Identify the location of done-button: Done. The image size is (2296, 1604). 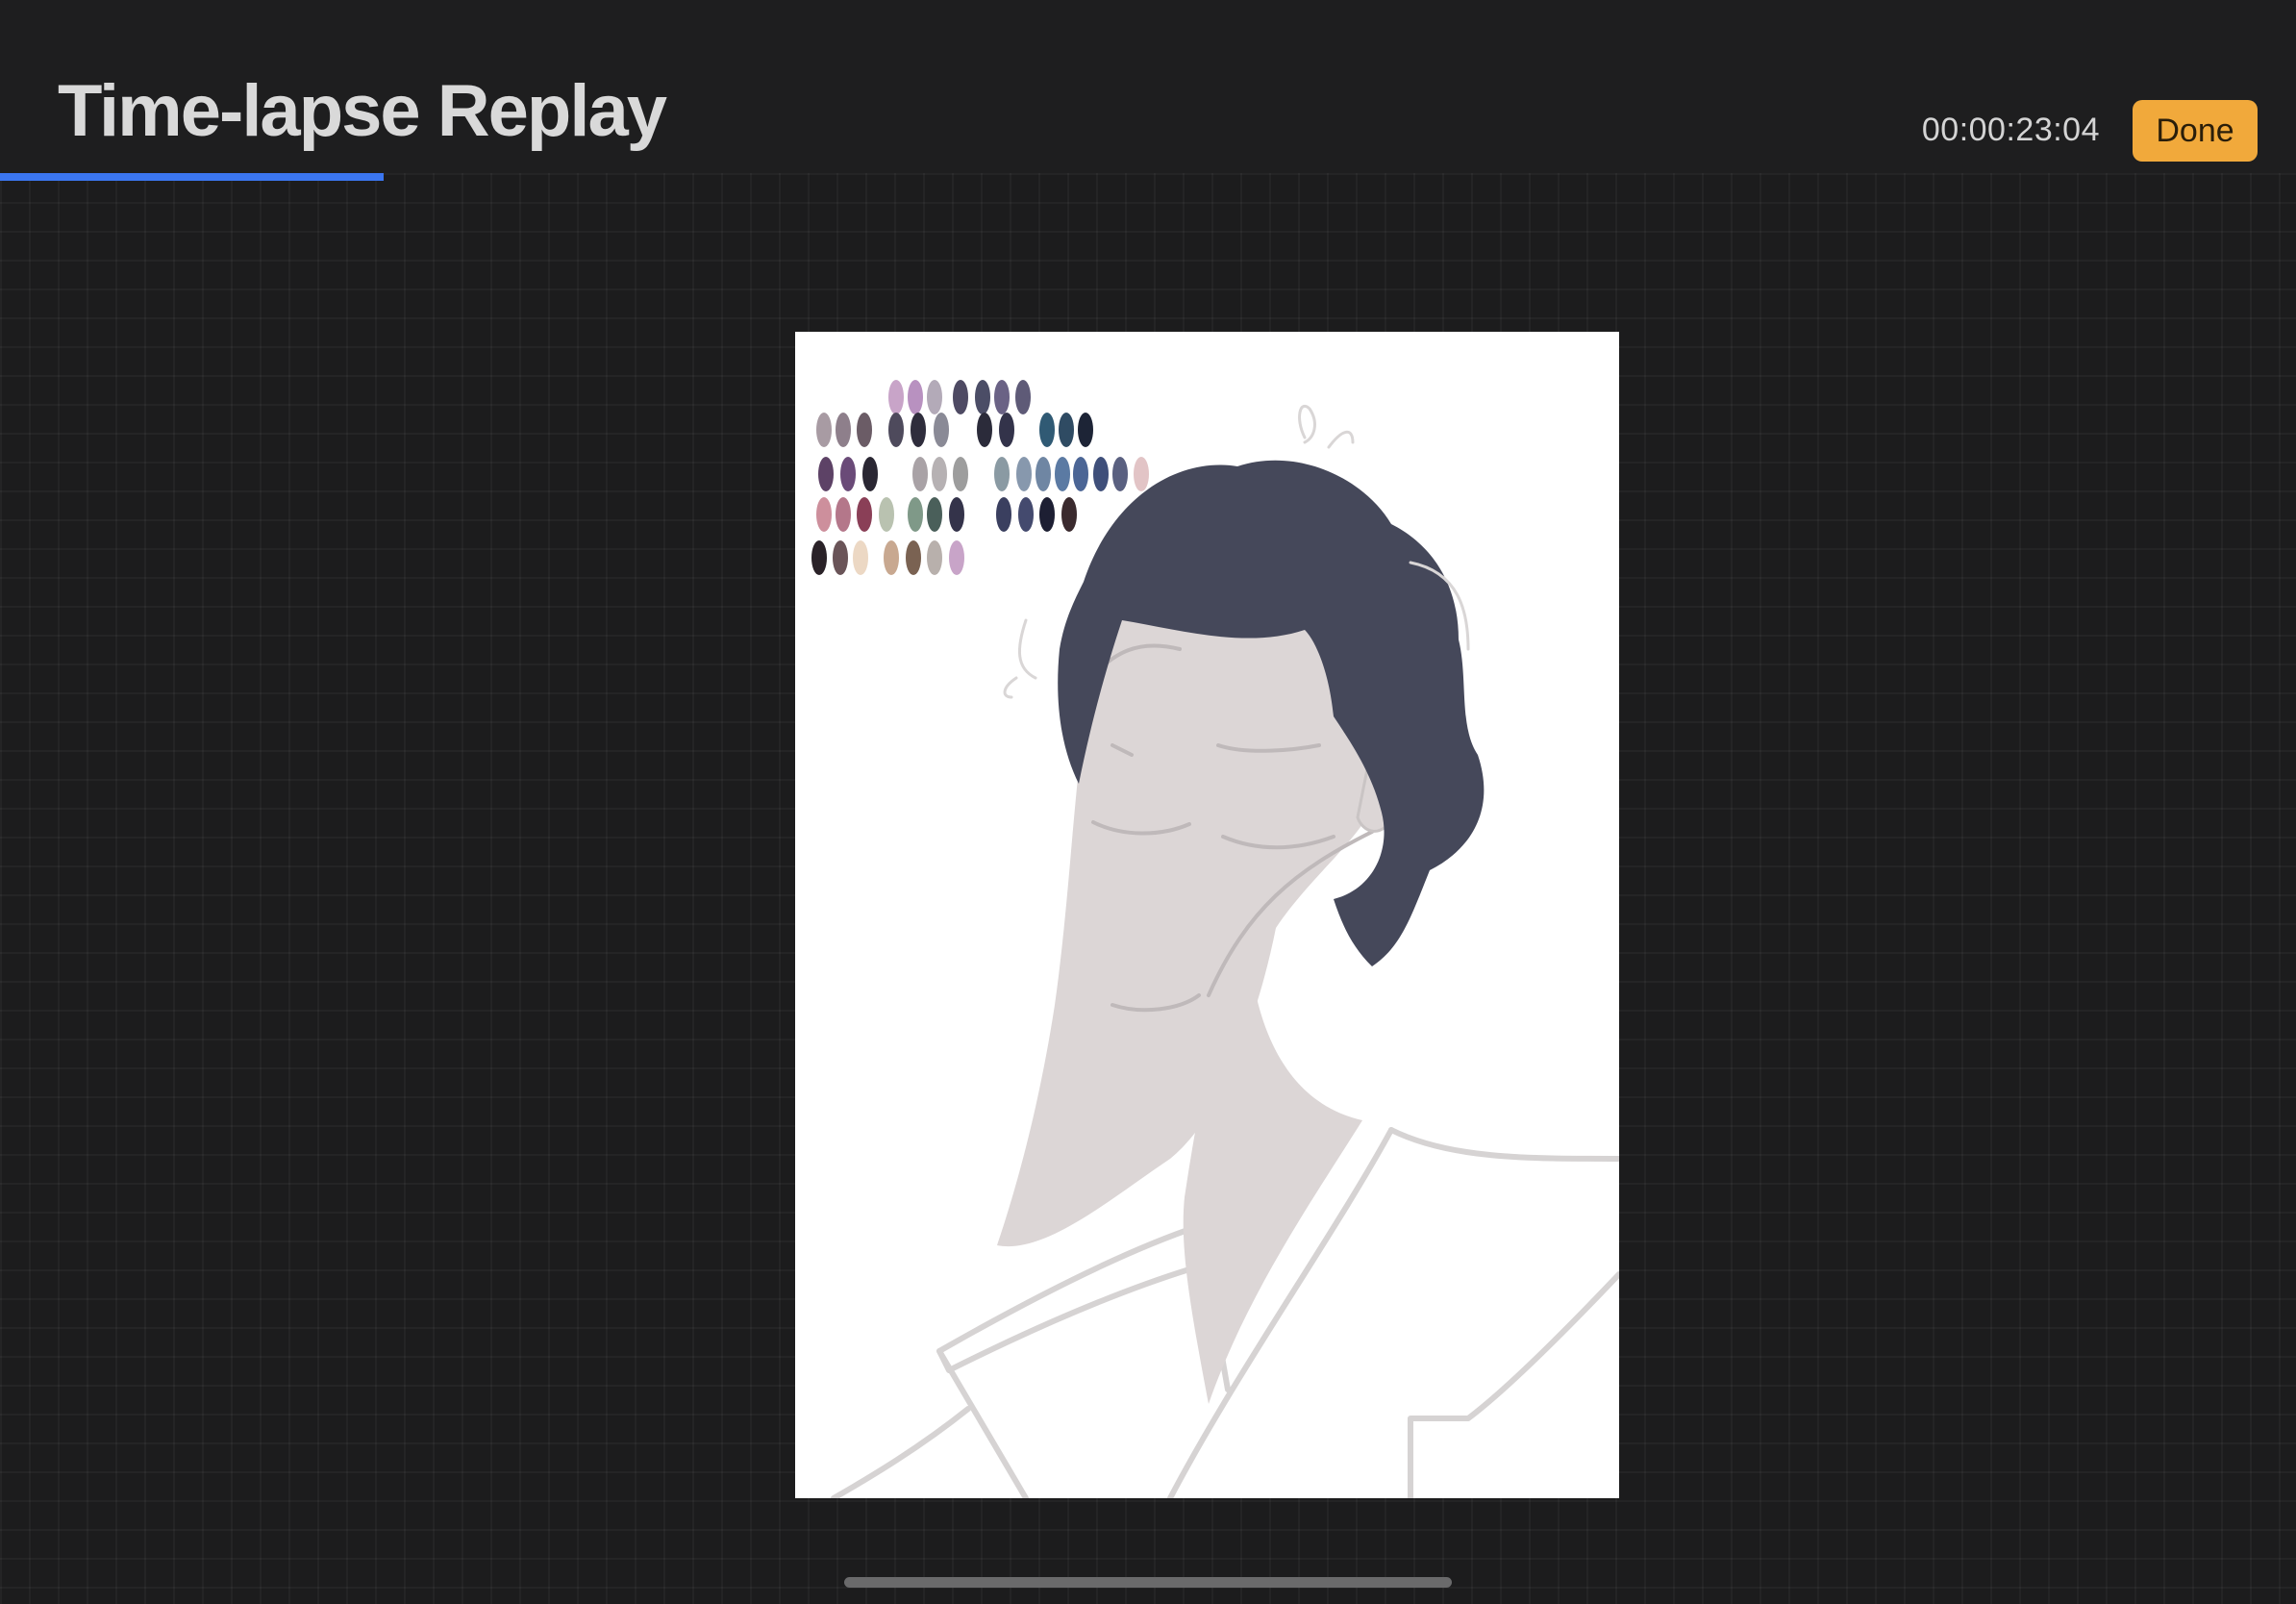
(2195, 131).